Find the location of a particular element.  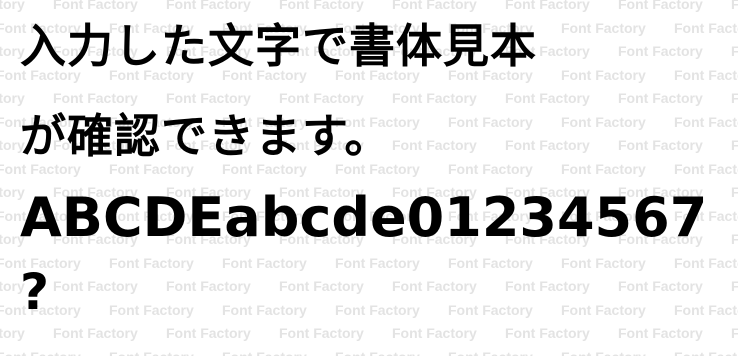

specimen-line-2: が確認できます。 is located at coordinates (206, 136).